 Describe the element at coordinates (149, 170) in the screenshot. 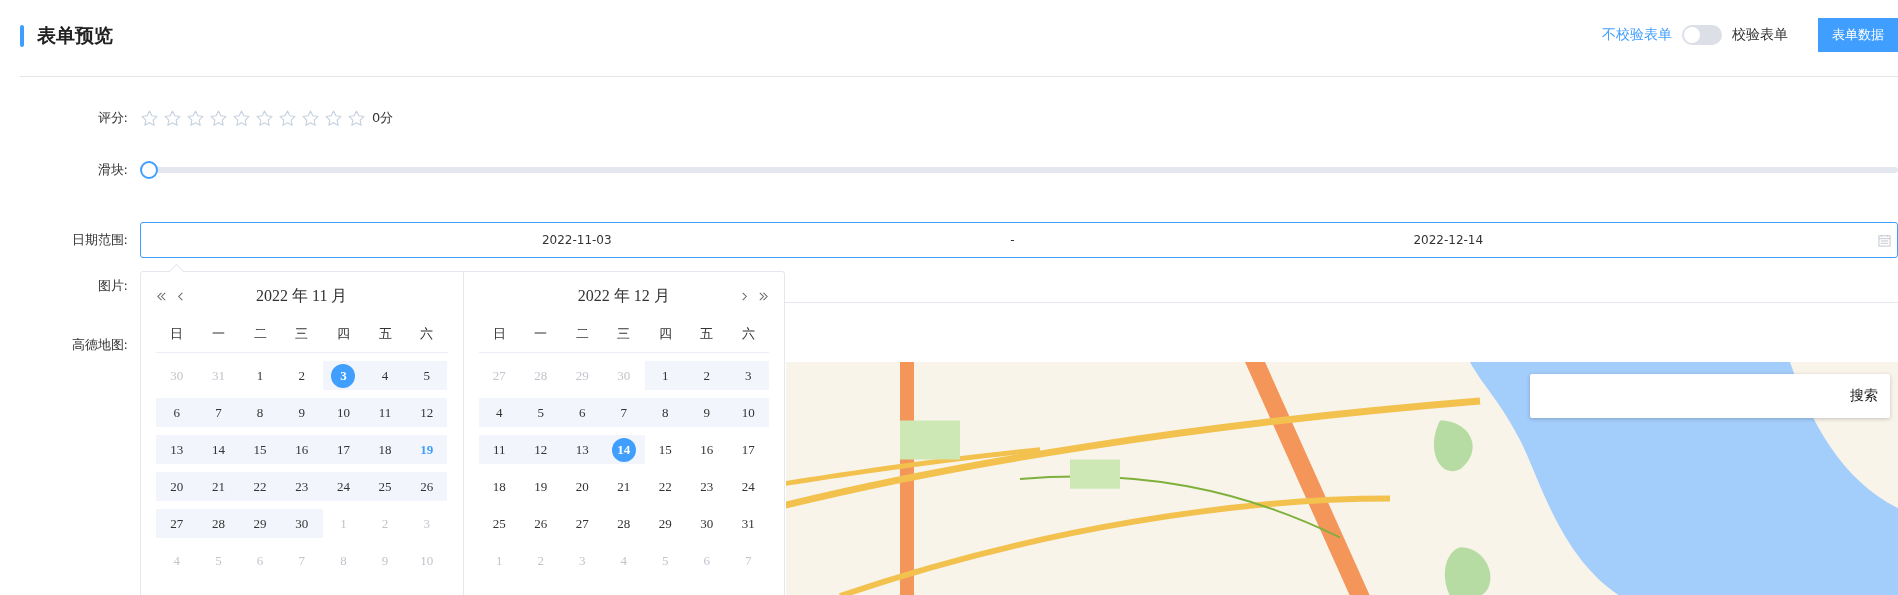

I see `slider-thumb` at that location.